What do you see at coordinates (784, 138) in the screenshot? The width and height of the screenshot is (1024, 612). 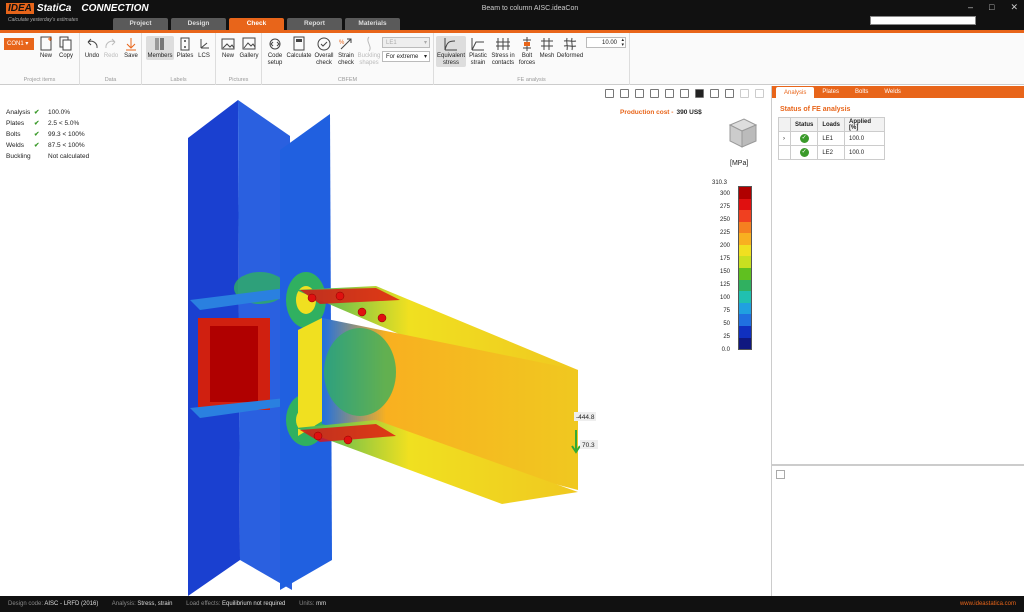 I see `row-expand-icon: ›` at bounding box center [784, 138].